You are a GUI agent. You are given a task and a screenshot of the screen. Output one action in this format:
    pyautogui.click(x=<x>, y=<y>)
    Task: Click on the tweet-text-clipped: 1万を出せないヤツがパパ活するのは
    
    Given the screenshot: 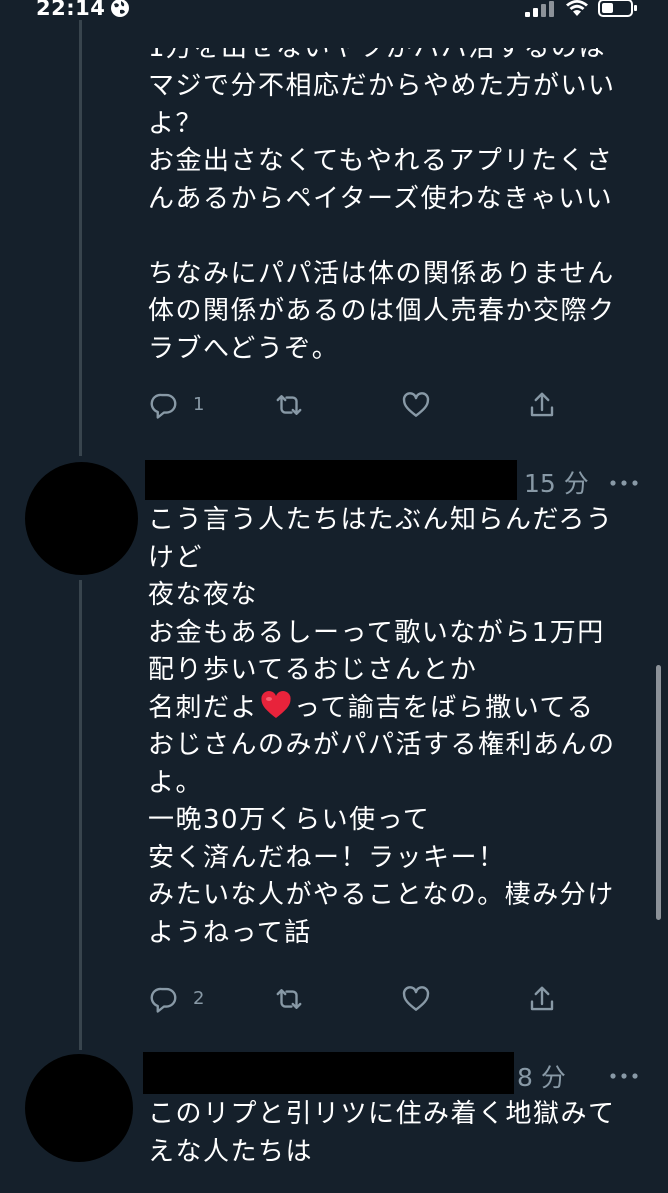 What is the action you would take?
    pyautogui.click(x=377, y=48)
    